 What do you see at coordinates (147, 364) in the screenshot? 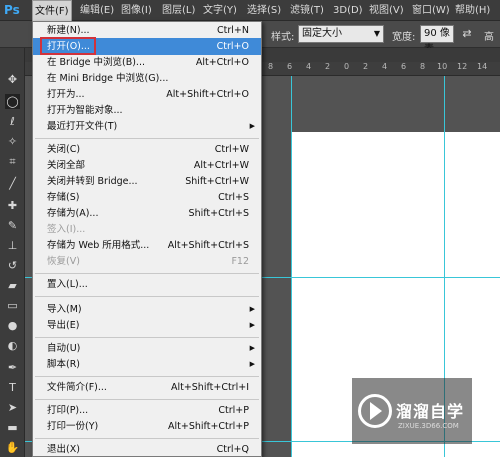
I see `menu-item-scripts: 脚本(R) ▶` at bounding box center [147, 364].